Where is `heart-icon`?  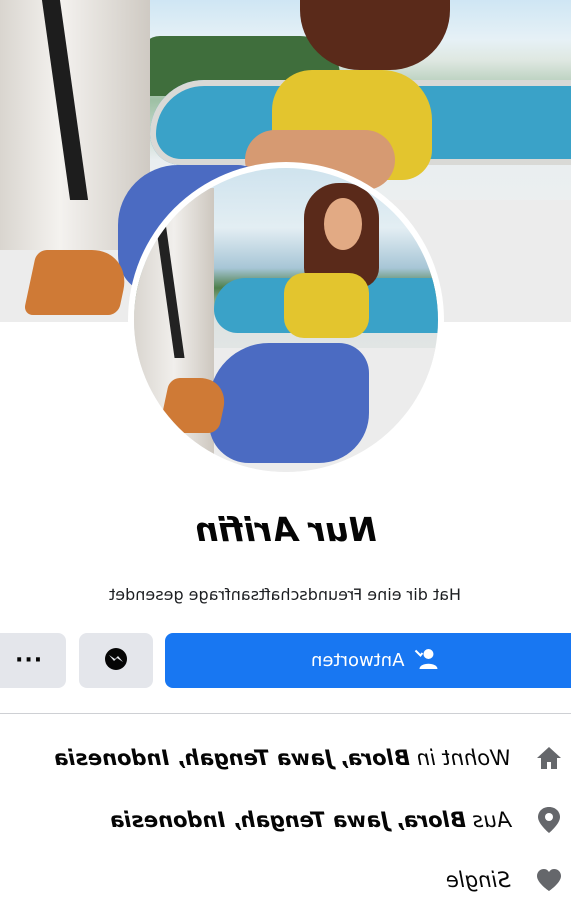 heart-icon is located at coordinates (549, 880).